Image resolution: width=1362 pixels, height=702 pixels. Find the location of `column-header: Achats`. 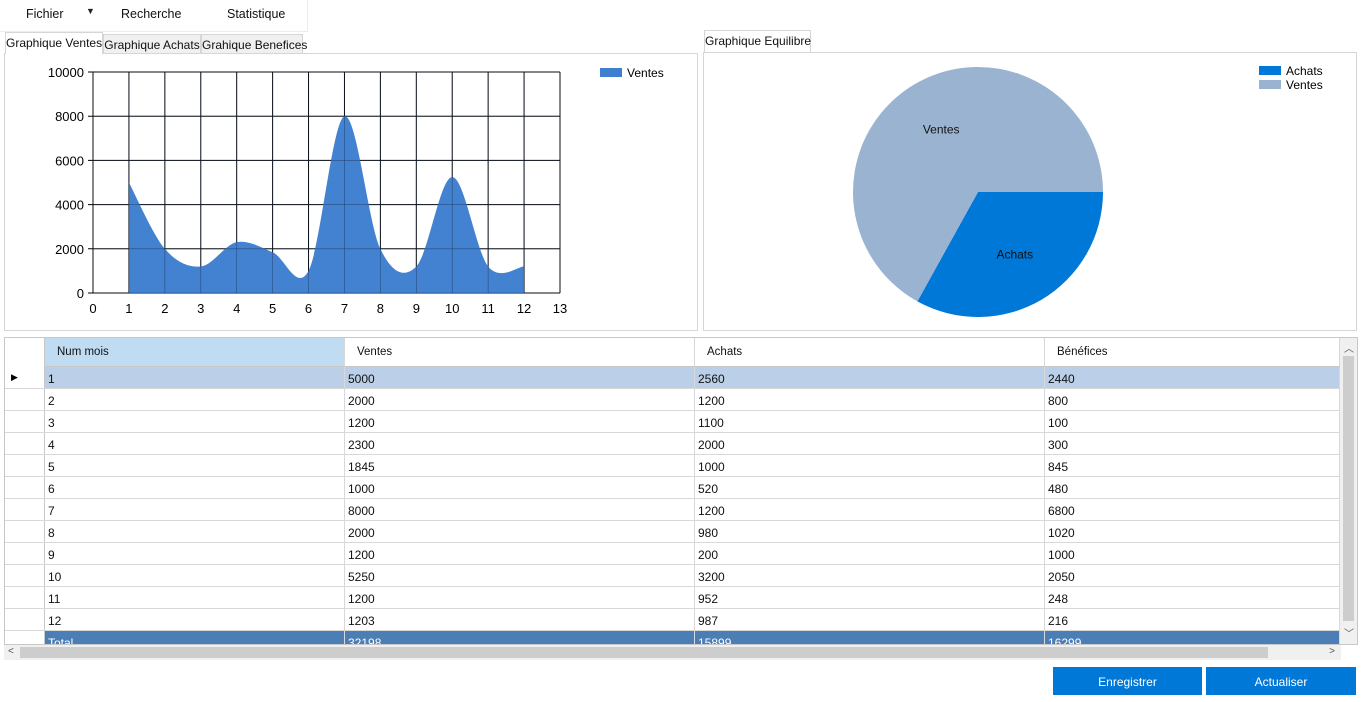

column-header: Achats is located at coordinates (870, 352).